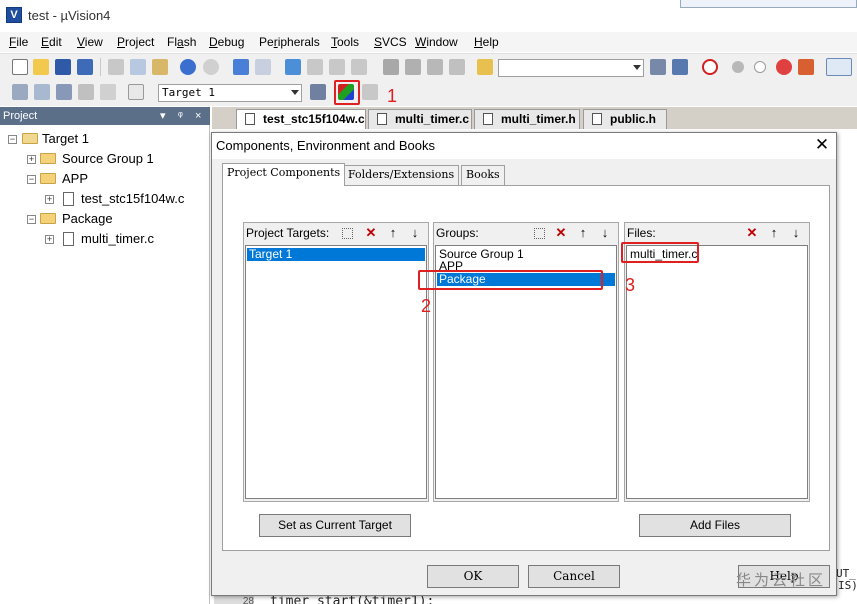 The width and height of the screenshot is (857, 604). I want to click on breakpoint-kill-icon, so click(784, 67).